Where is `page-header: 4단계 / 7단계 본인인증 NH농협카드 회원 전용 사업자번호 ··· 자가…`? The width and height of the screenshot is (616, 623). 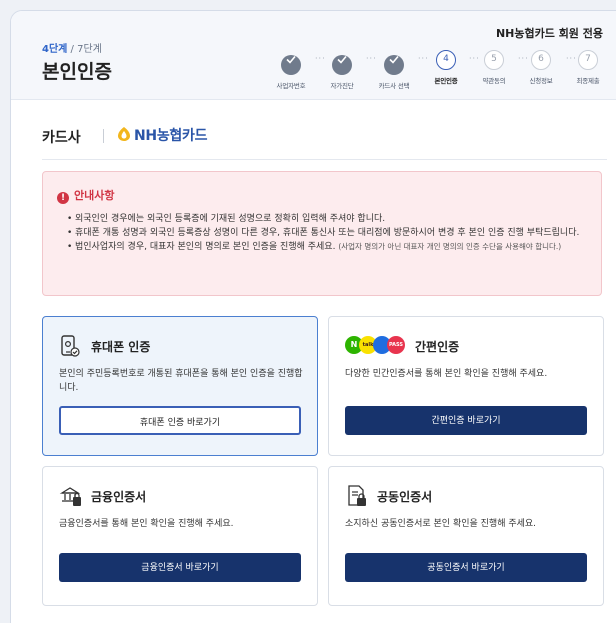
page-header: 4단계 / 7단계 본인인증 NH농협카드 회원 전용 사업자번호 ··· 자가… is located at coordinates (313, 55).